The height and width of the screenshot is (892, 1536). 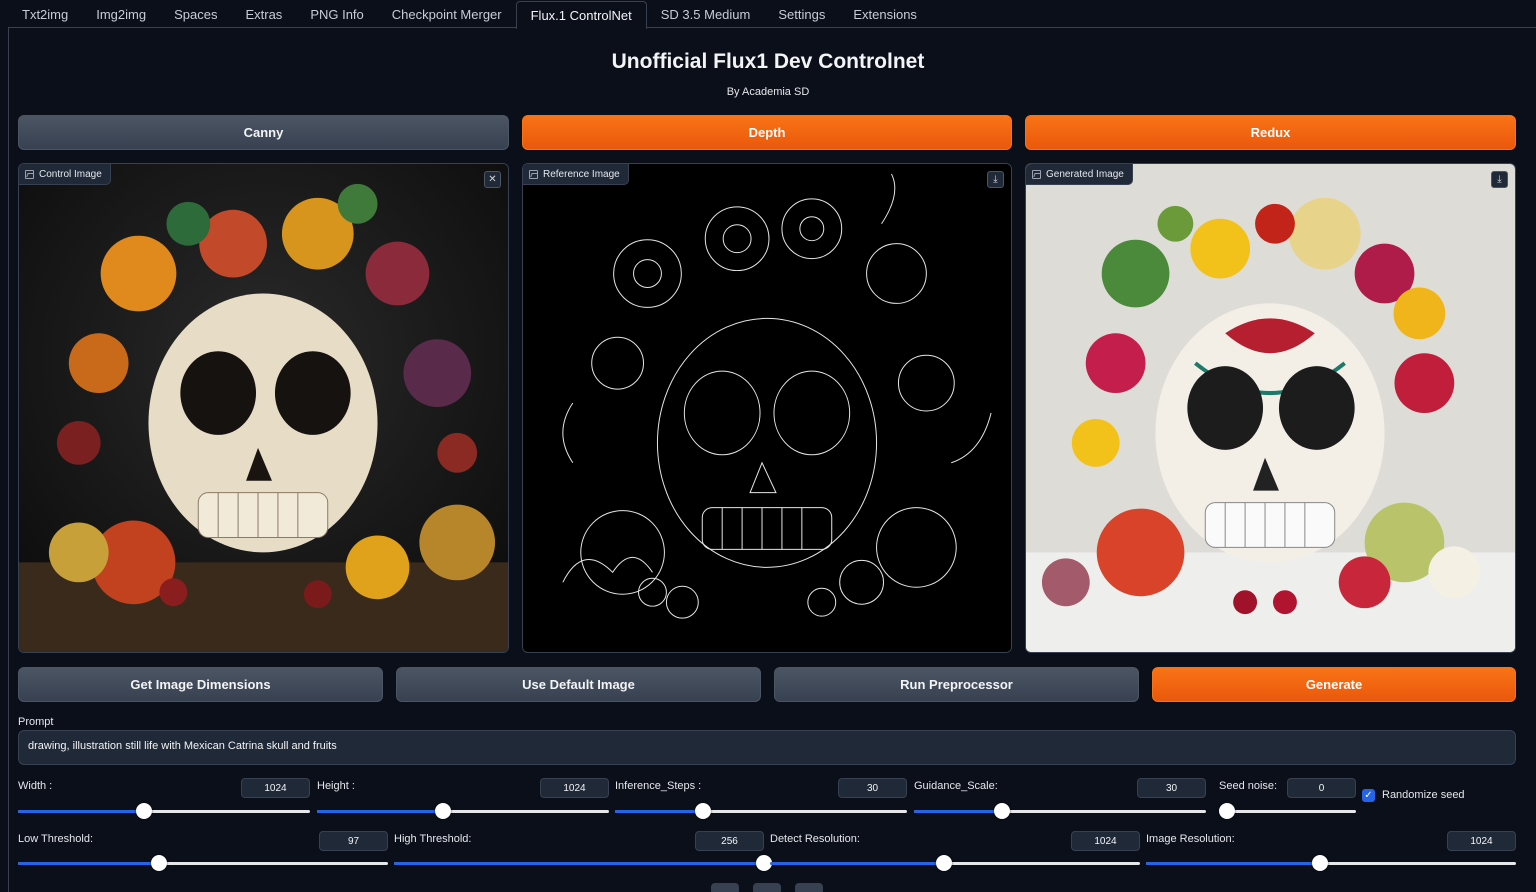 I want to click on get-image-dimensions-button: Get Image Dimensions, so click(x=200, y=684).